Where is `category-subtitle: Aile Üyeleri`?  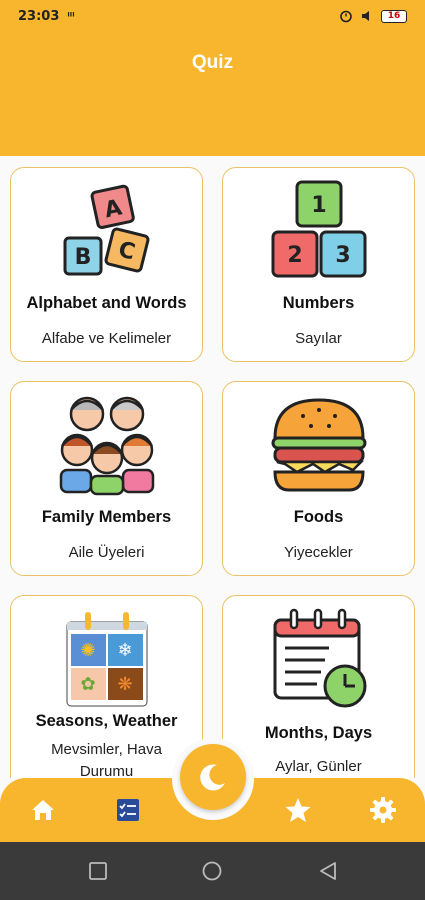 category-subtitle: Aile Üyeleri is located at coordinates (106, 552).